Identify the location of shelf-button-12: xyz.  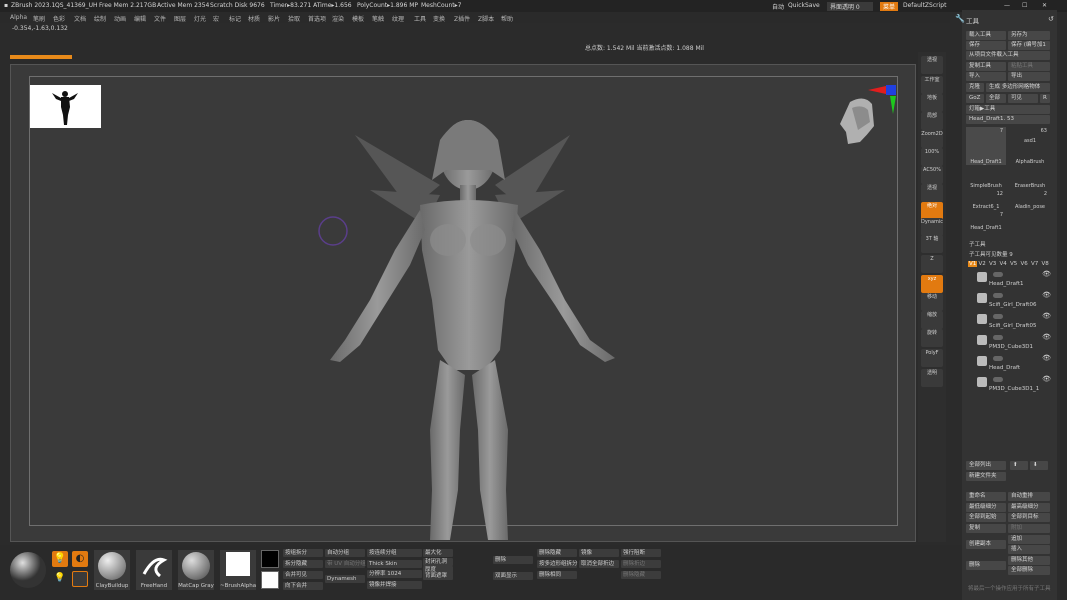
(932, 284).